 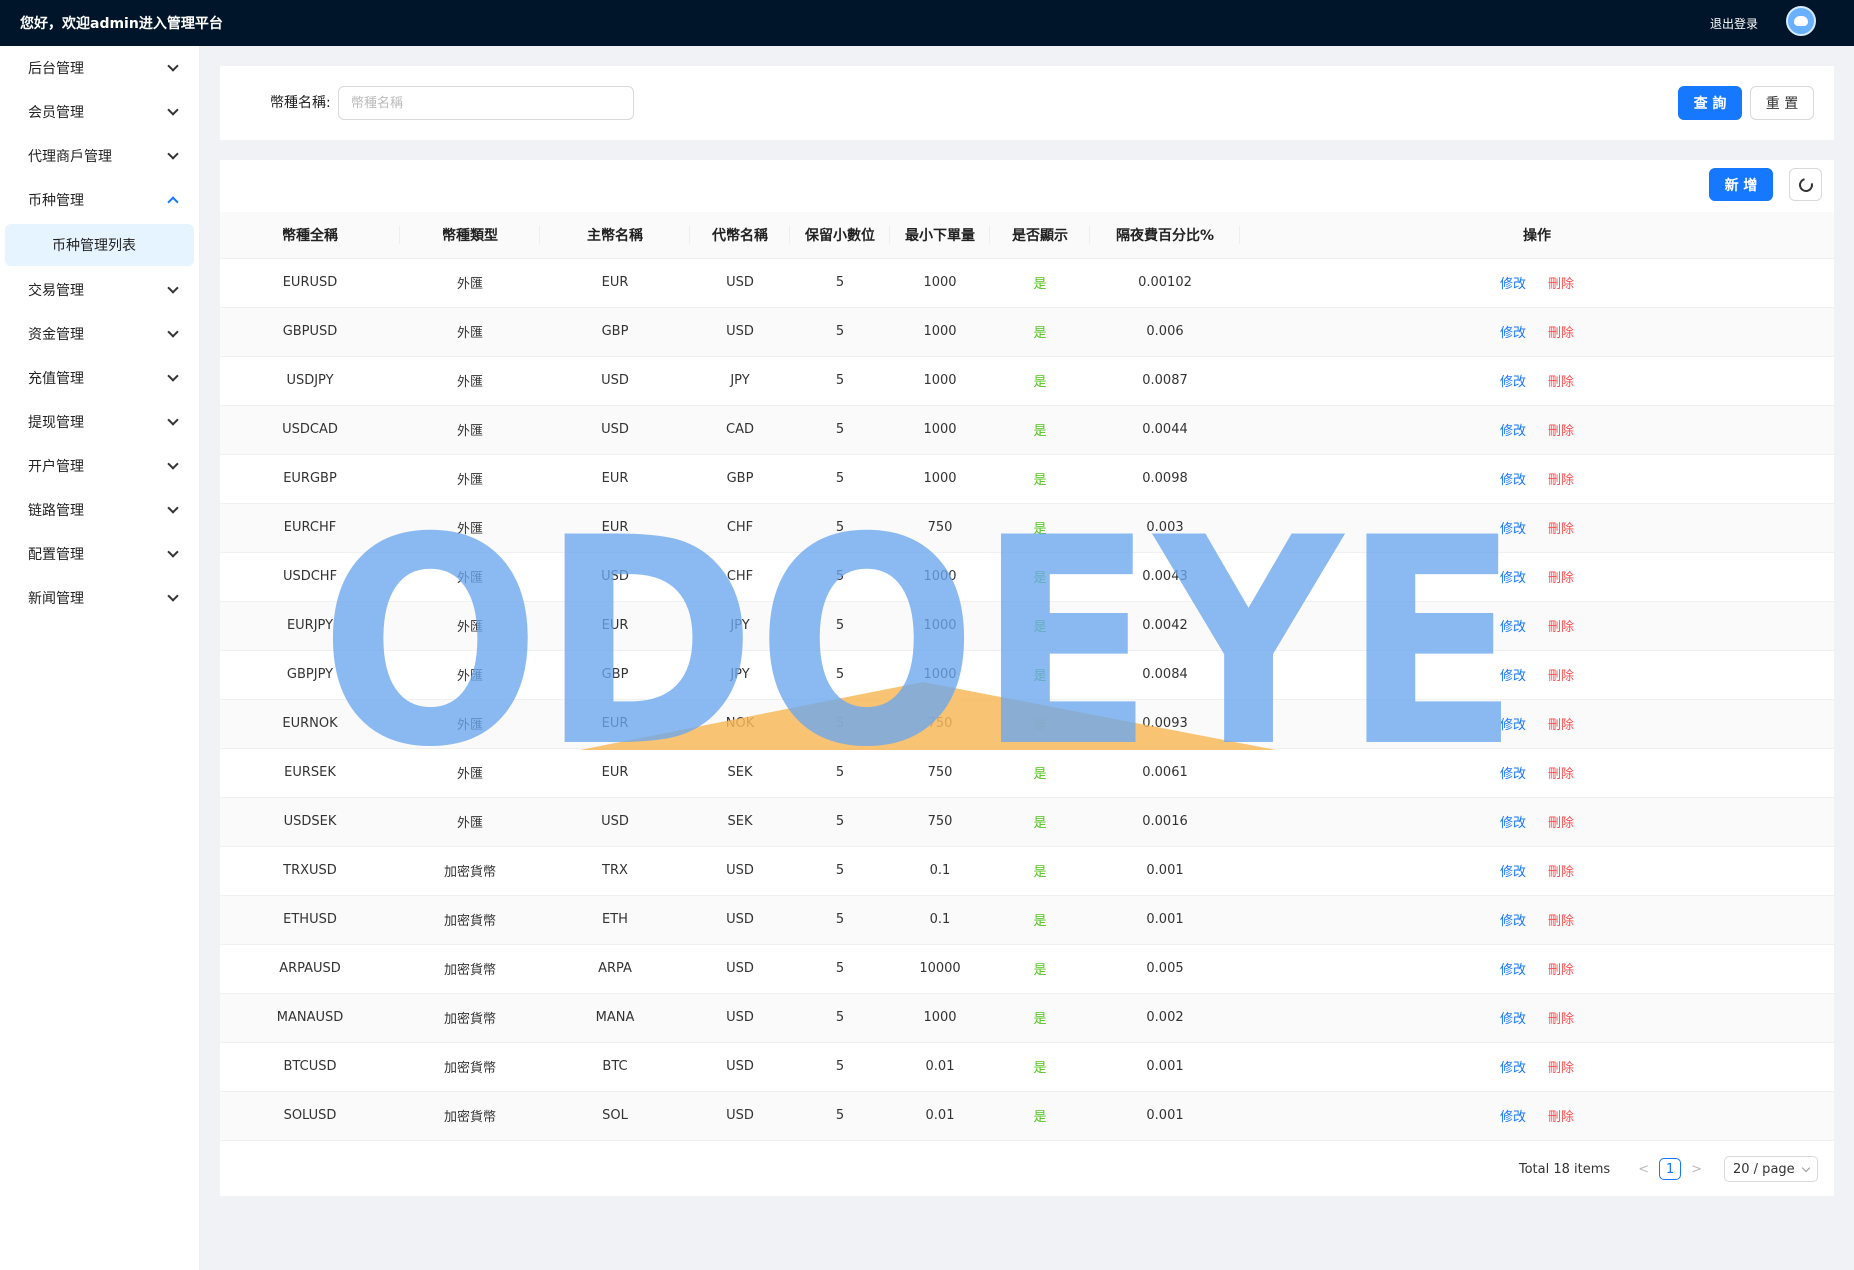 I want to click on refresh-icon, so click(x=1805, y=184).